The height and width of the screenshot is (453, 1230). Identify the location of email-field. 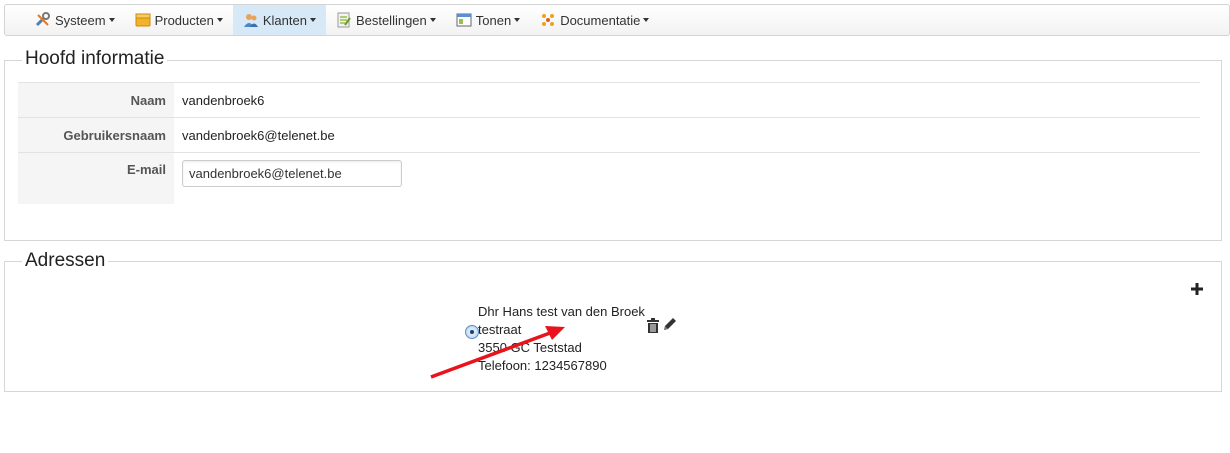
(292, 173).